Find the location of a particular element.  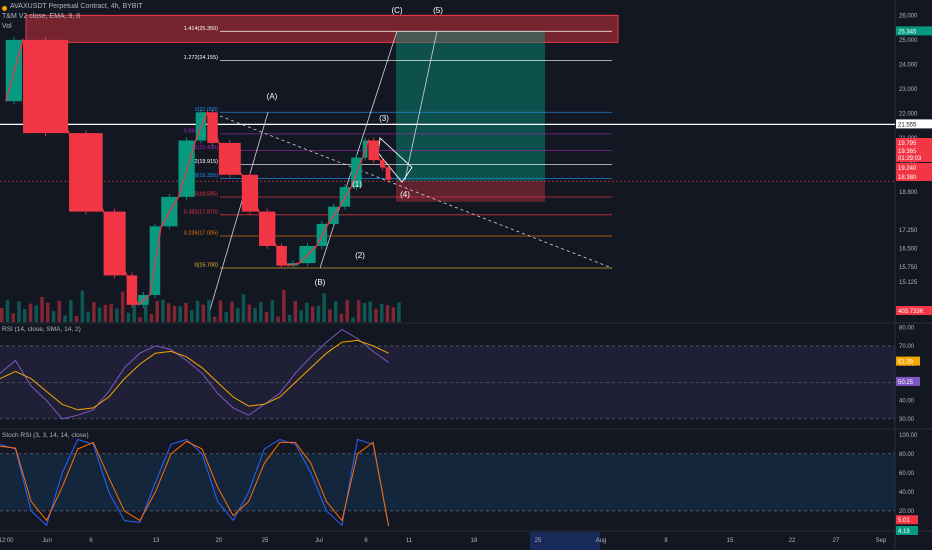

fib-level-label: 0.236(17.005) is located at coordinates (201, 234).